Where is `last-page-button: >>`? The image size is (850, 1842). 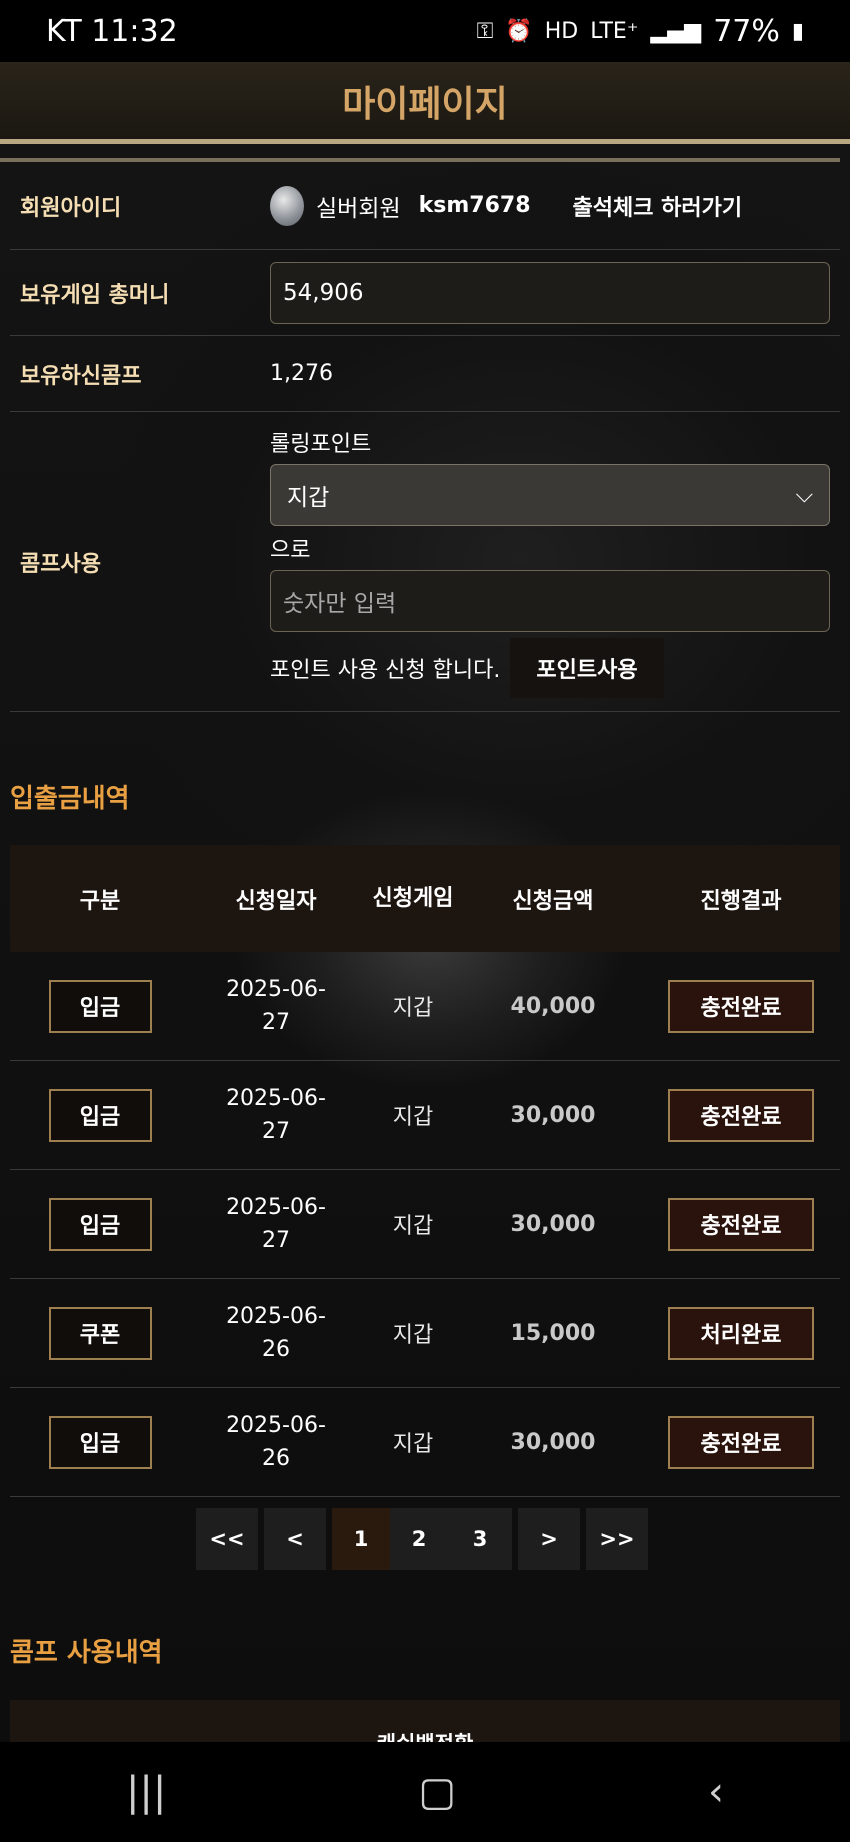 last-page-button: >> is located at coordinates (617, 1539).